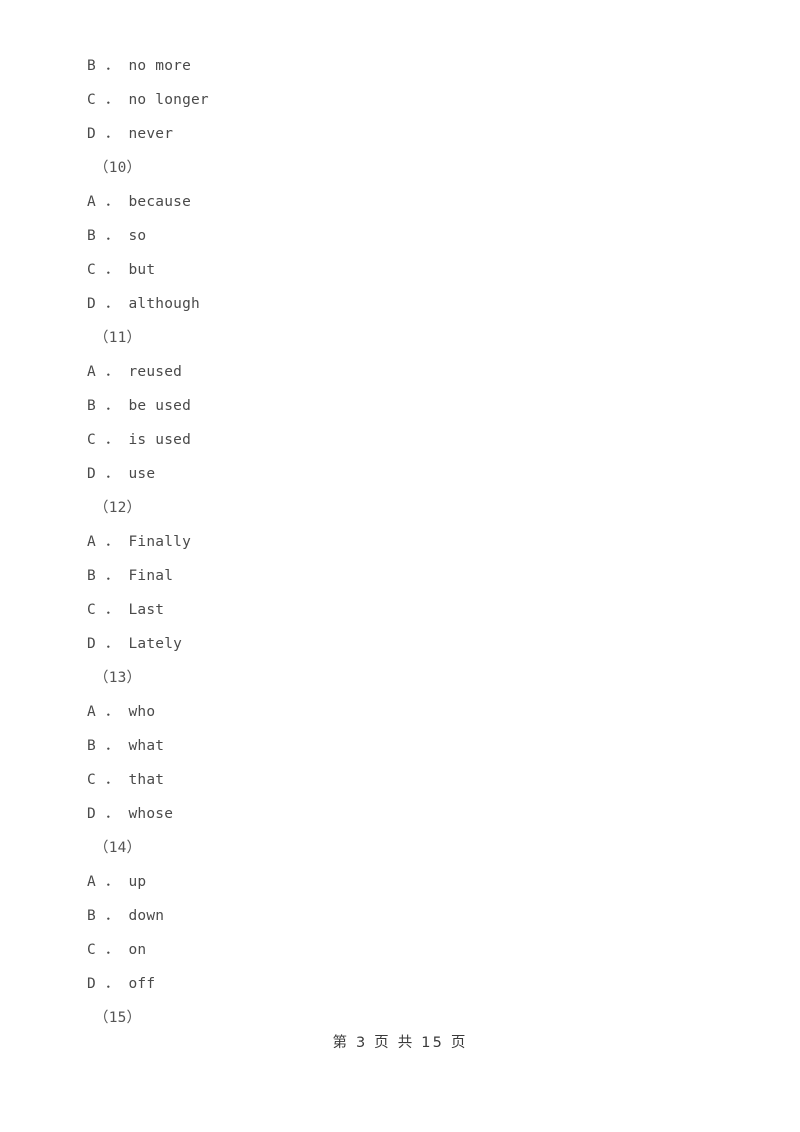 This screenshot has height=1132, width=800. I want to click on answer-option-line: C ． is used, so click(139, 440).